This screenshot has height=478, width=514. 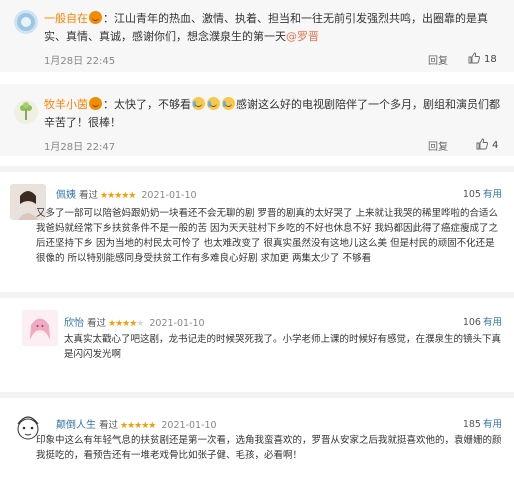 What do you see at coordinates (482, 423) in the screenshot?
I see `vote-area: 185 有用` at bounding box center [482, 423].